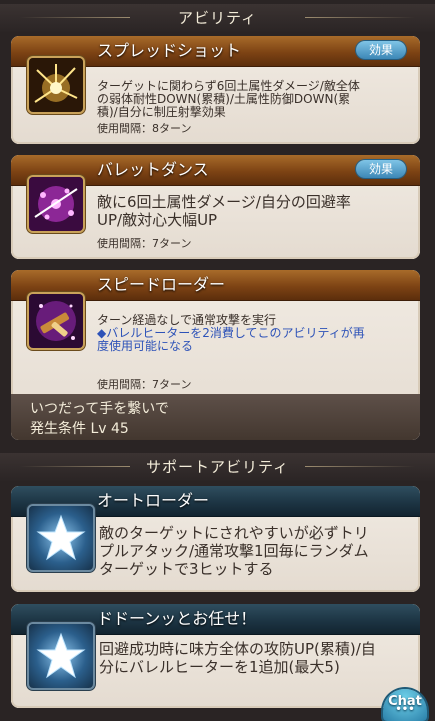  What do you see at coordinates (99, 409) in the screenshot?
I see `trigger-name: いつだって手を繋いで` at bounding box center [99, 409].